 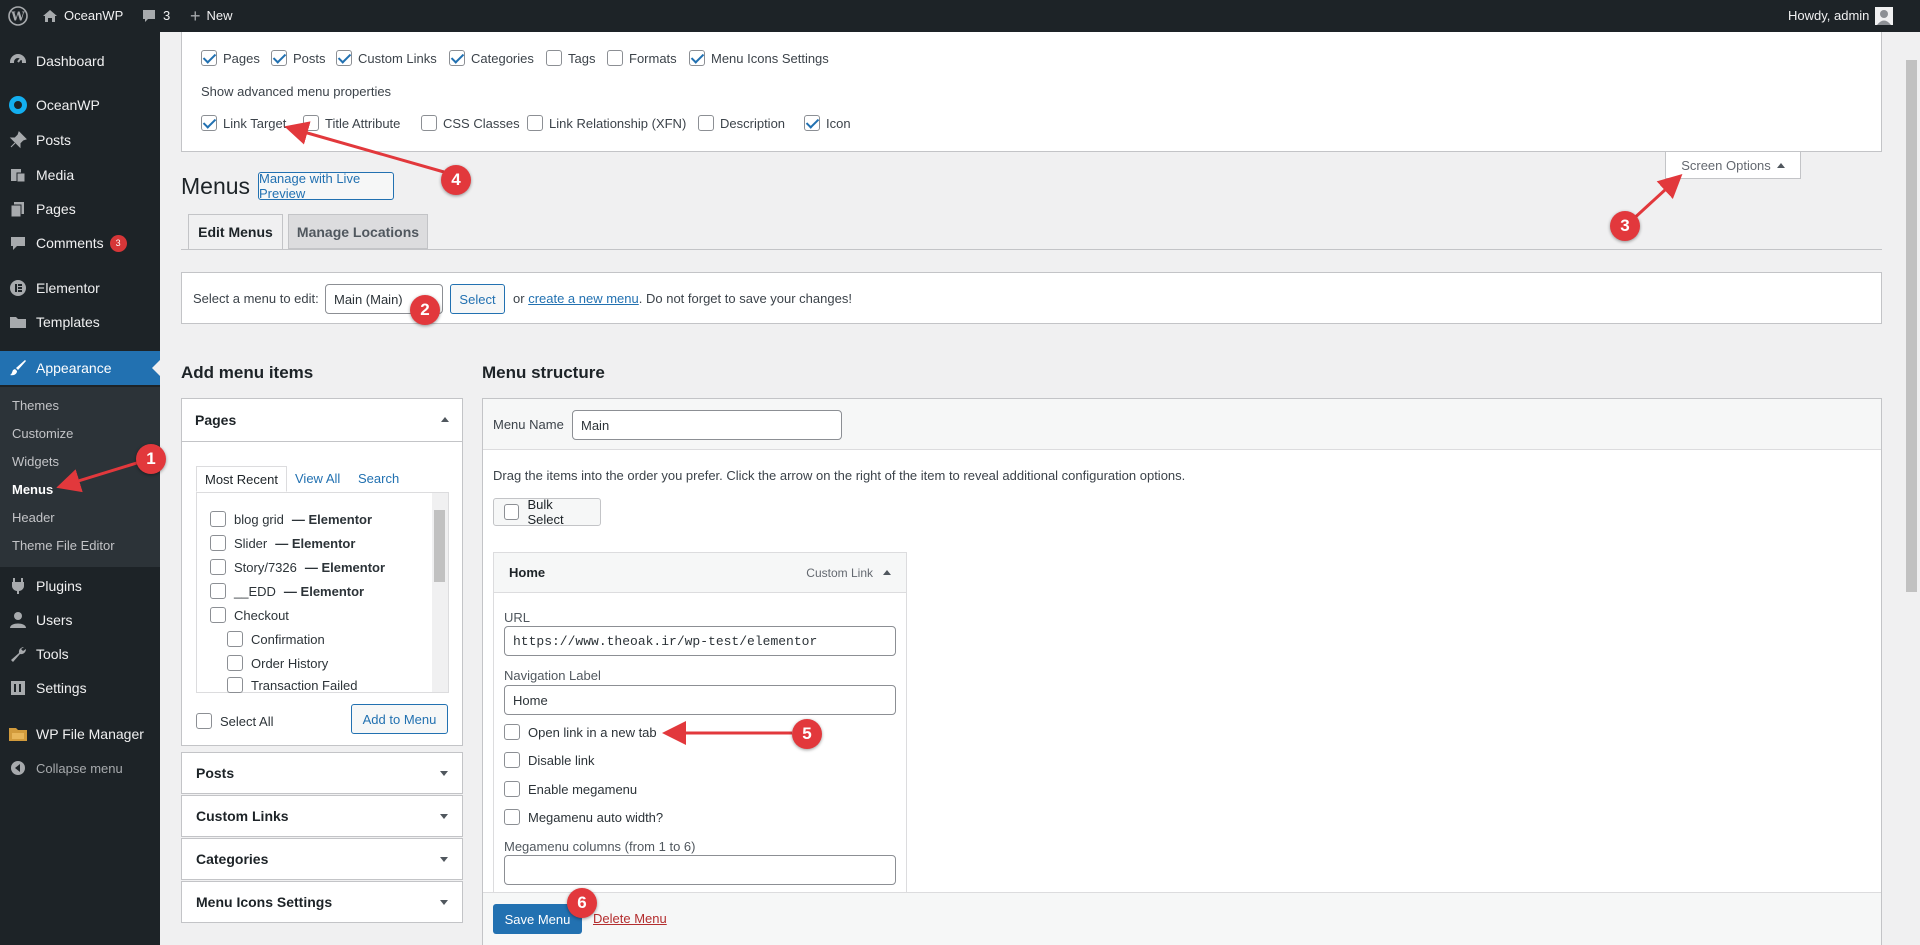 What do you see at coordinates (32, 490) in the screenshot?
I see `submenu-item-menus: Menus` at bounding box center [32, 490].